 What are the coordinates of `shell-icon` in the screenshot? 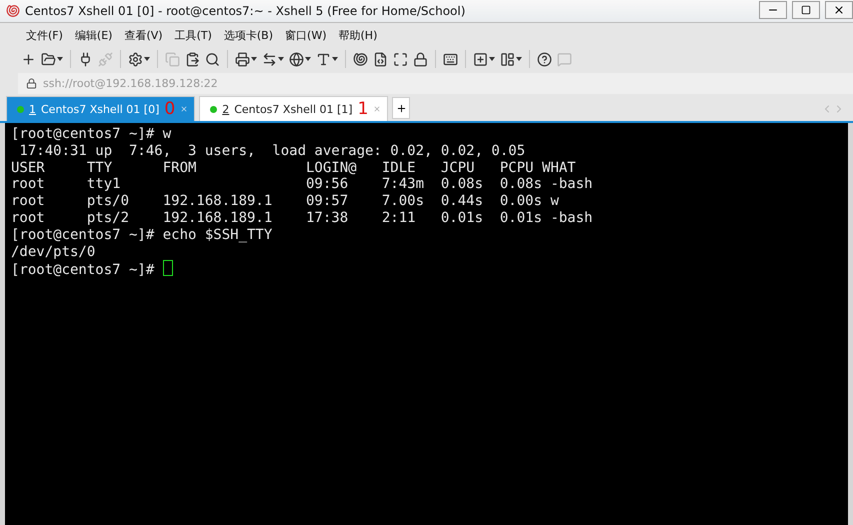 It's located at (360, 59).